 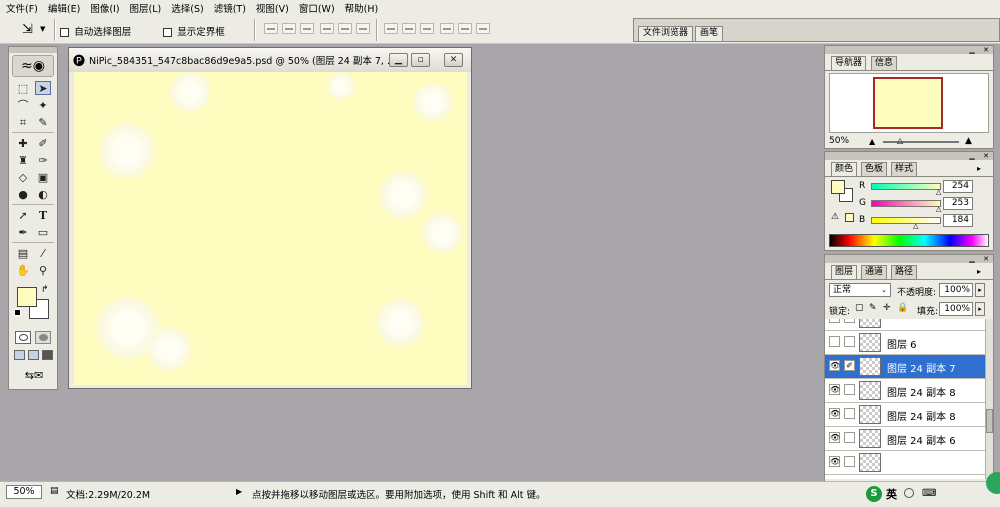 I want to click on channels-tab: 通道, so click(x=874, y=272).